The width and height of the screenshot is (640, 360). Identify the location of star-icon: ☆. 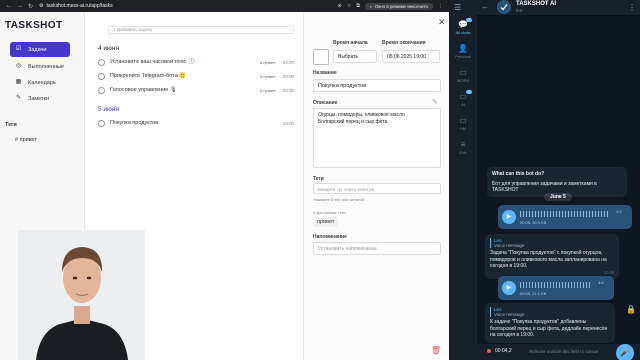
(349, 6).